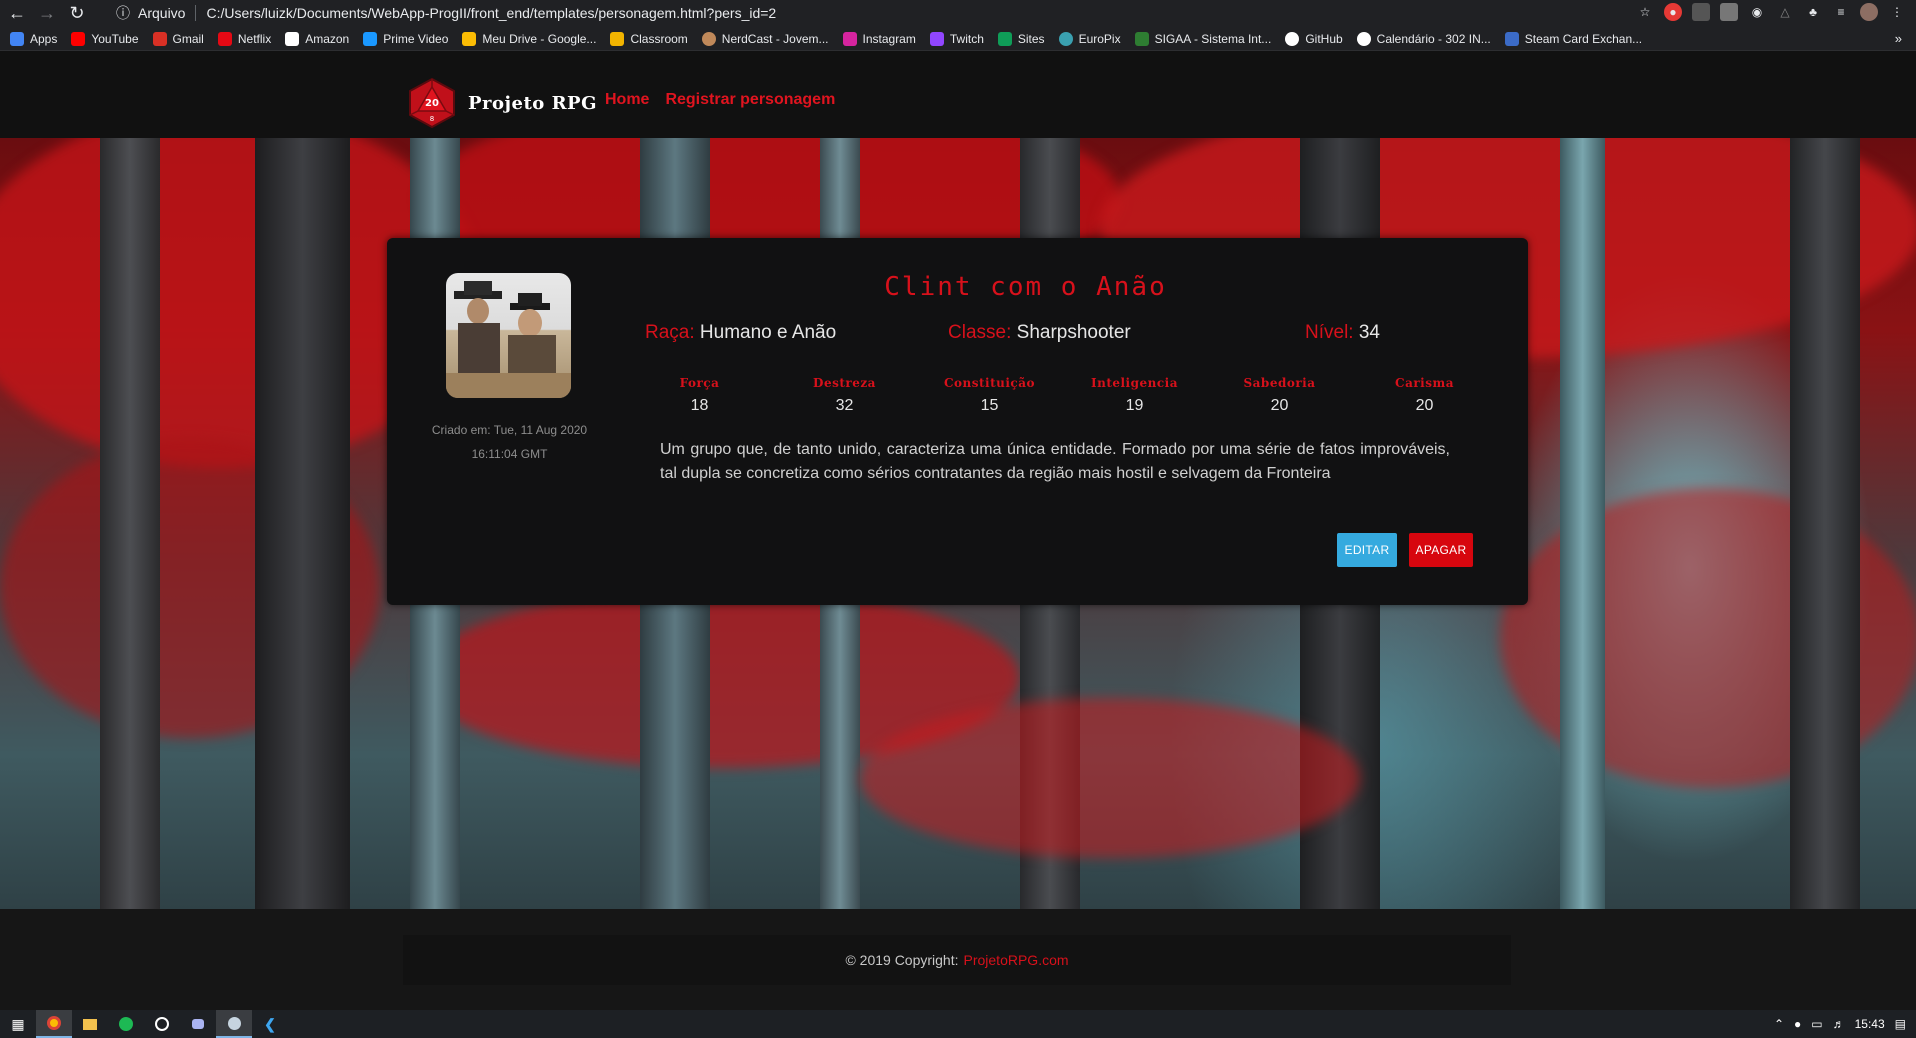  Describe the element at coordinates (234, 1024) in the screenshot. I see `steam-taskbar-icon` at that location.